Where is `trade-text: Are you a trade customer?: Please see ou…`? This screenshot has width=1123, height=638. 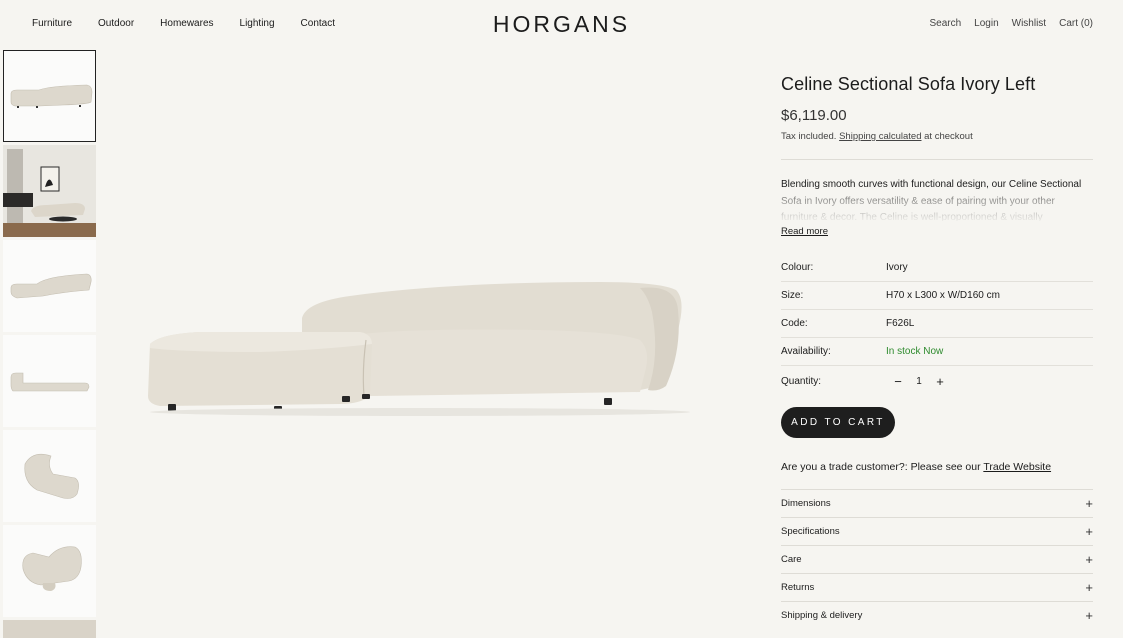
trade-text: Are you a trade customer?: Please see ou… is located at coordinates (881, 467).